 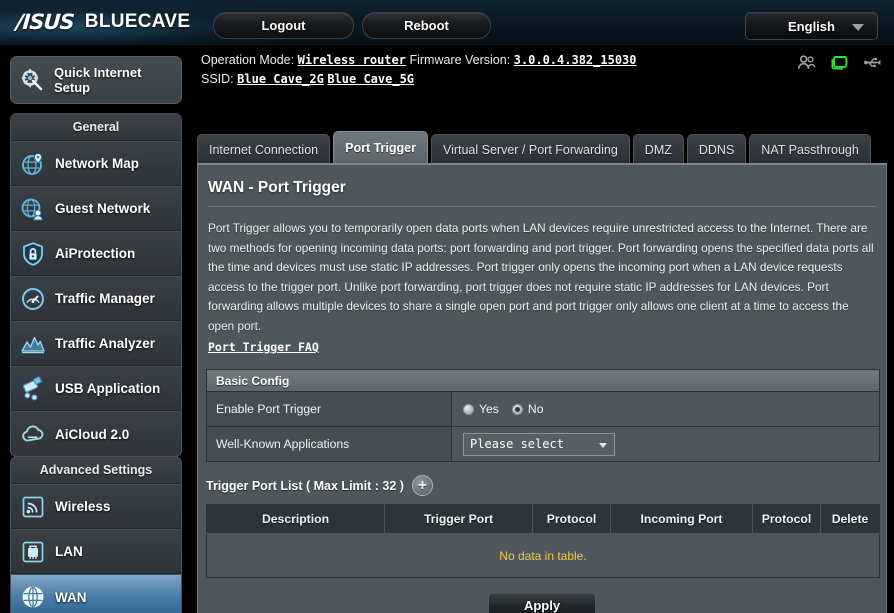 I want to click on sidebar-item-guest-network: Guest Network, so click(x=96, y=208).